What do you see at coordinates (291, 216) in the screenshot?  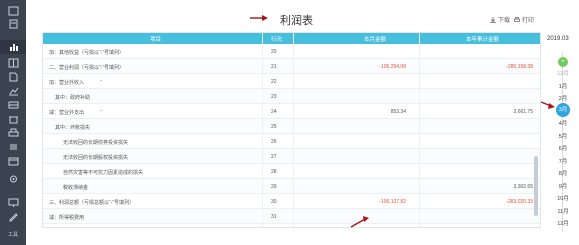 I see `table-row: 减：所得税费用 31` at bounding box center [291, 216].